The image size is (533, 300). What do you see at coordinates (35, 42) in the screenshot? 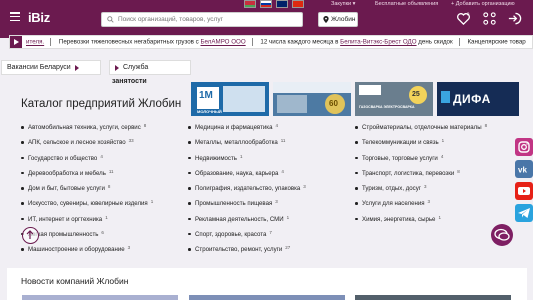
I see `ticker-lead-link: ителя.` at bounding box center [35, 42].